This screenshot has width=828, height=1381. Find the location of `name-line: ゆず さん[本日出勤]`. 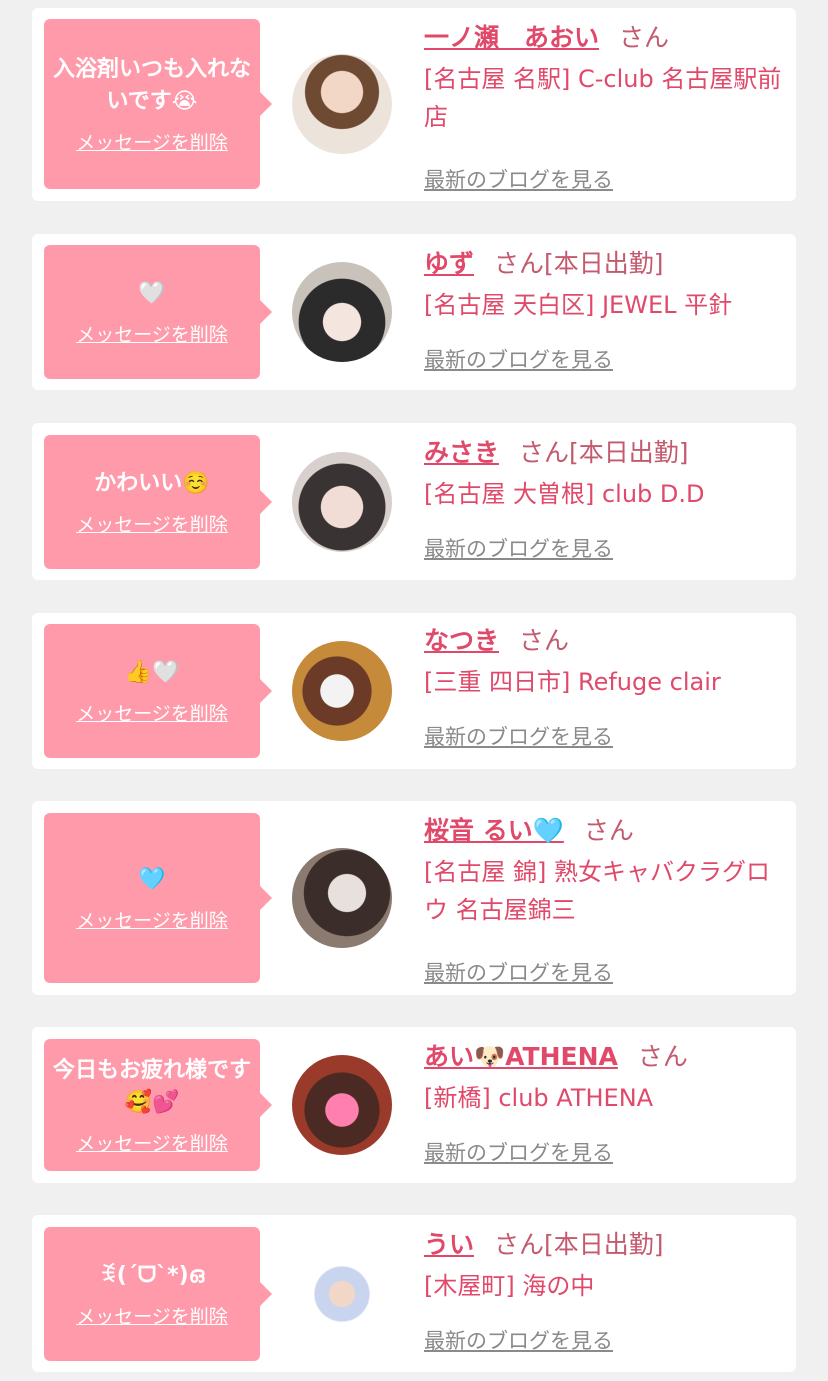

name-line: ゆず さん[本日出勤] is located at coordinates (604, 264).